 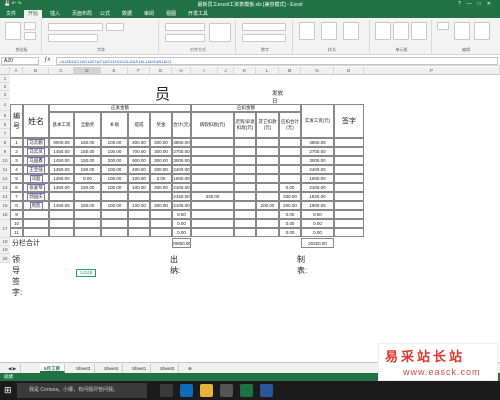 I want to click on col-header: E, so click(x=114, y=71).